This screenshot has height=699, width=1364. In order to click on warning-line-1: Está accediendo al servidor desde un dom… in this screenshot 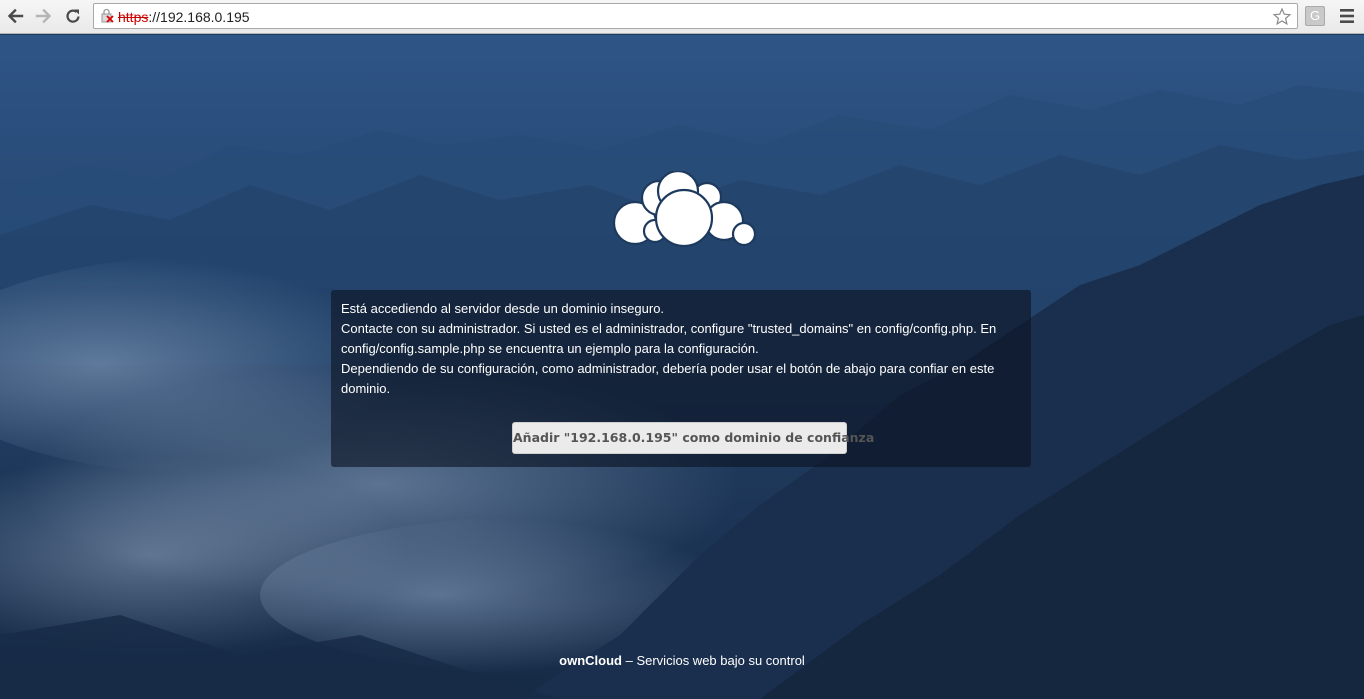, I will do `click(503, 308)`.